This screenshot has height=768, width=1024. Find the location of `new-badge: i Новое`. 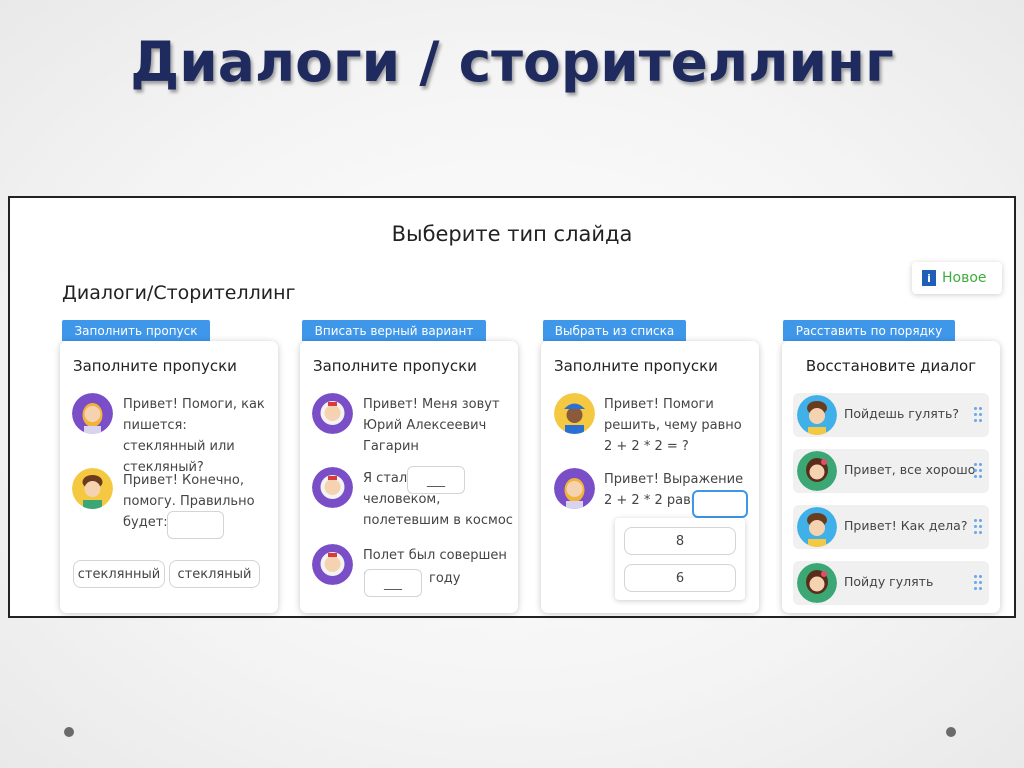

new-badge: i Новое is located at coordinates (957, 278).